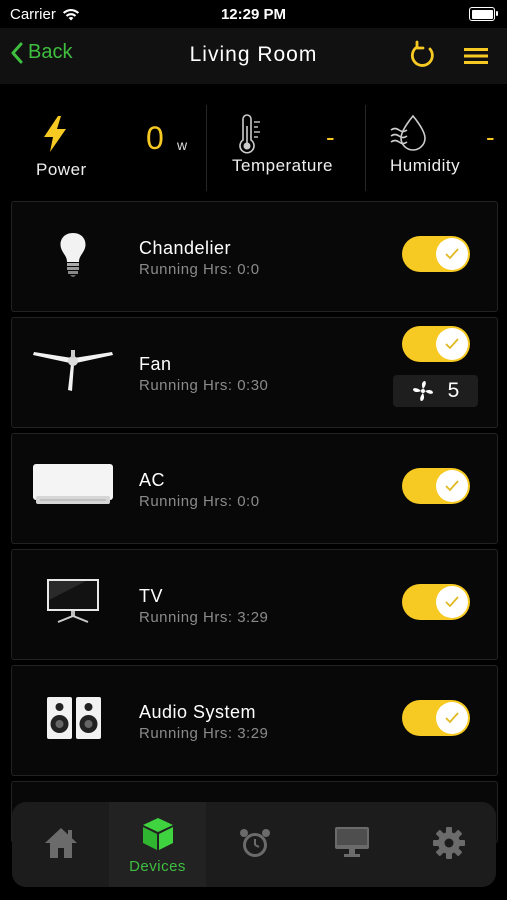  I want to click on air-conditioner-icon, so click(73, 484).